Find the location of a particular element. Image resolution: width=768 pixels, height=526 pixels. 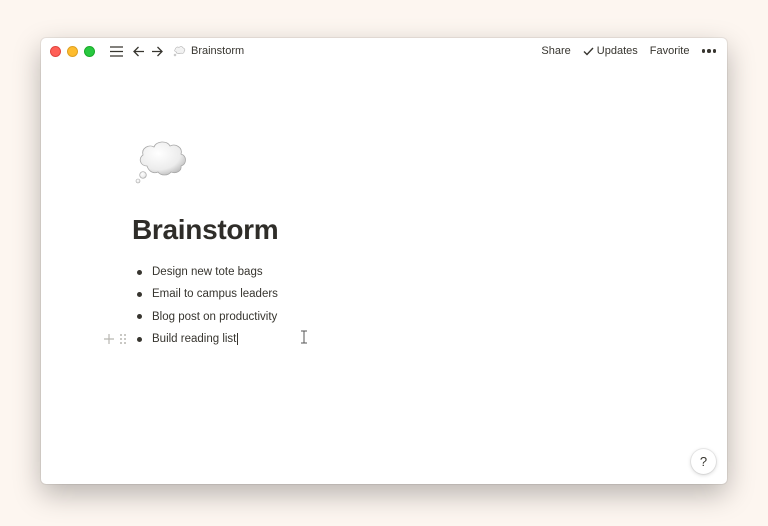

list-item-text: Blog post on productivity is located at coordinates (214, 317).